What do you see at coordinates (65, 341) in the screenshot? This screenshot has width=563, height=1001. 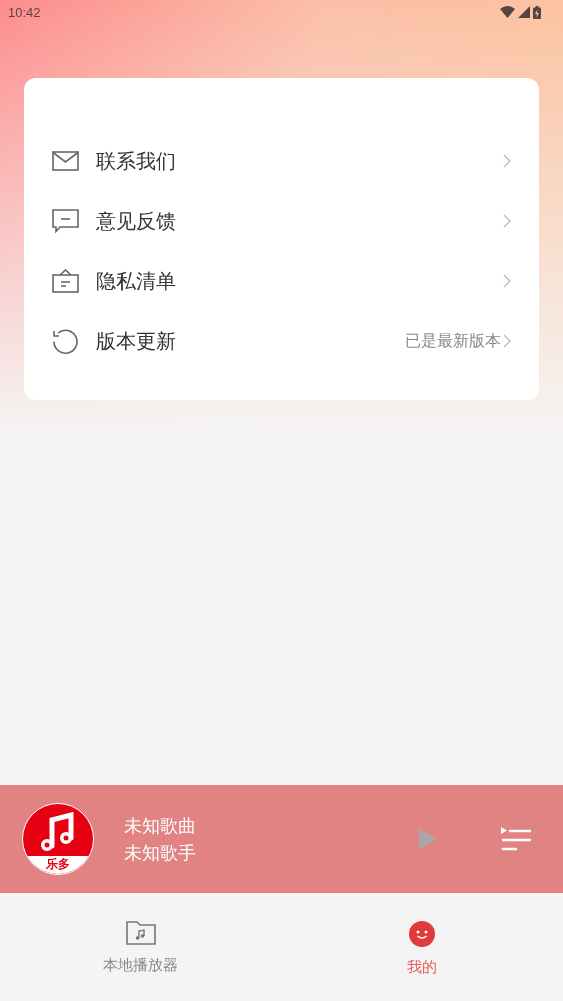 I see `refresh-icon` at bounding box center [65, 341].